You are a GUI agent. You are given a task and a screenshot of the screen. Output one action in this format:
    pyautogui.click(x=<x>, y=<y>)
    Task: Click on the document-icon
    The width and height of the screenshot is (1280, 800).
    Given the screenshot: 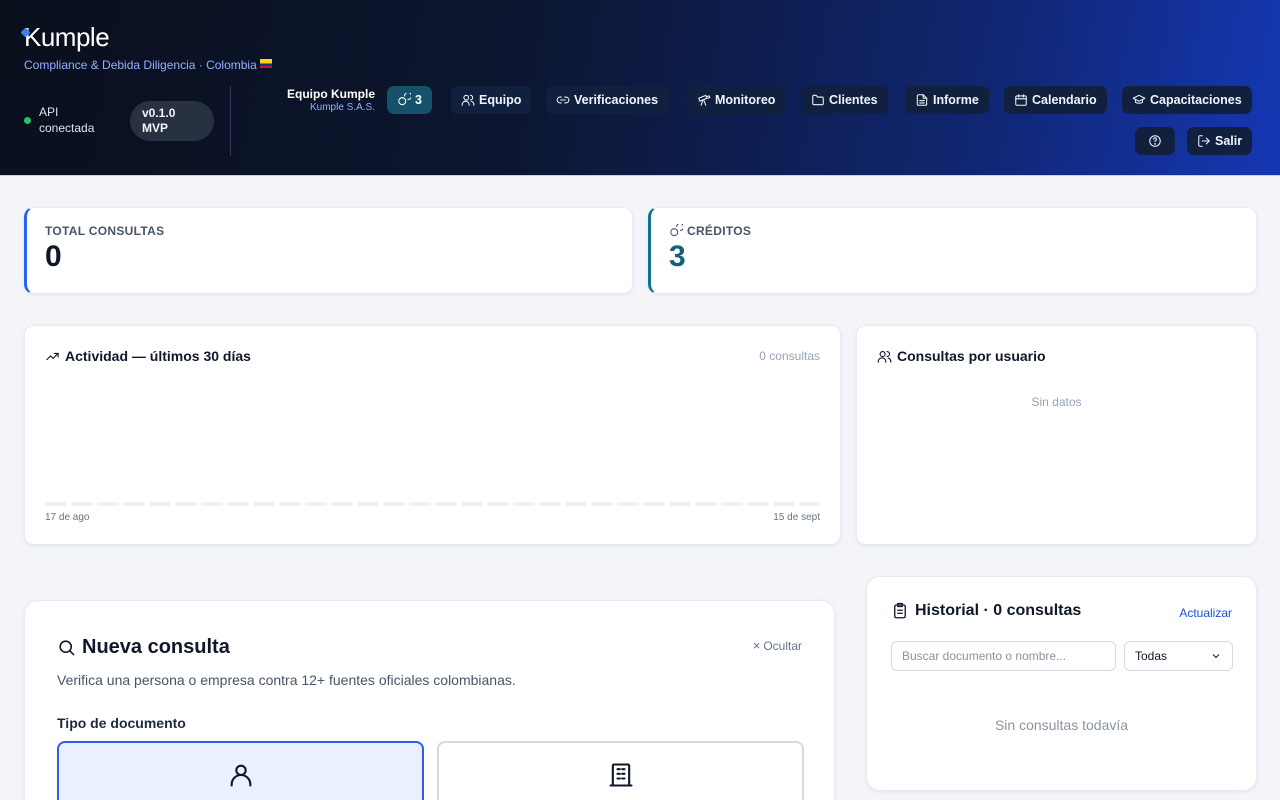 What is the action you would take?
    pyautogui.click(x=922, y=100)
    